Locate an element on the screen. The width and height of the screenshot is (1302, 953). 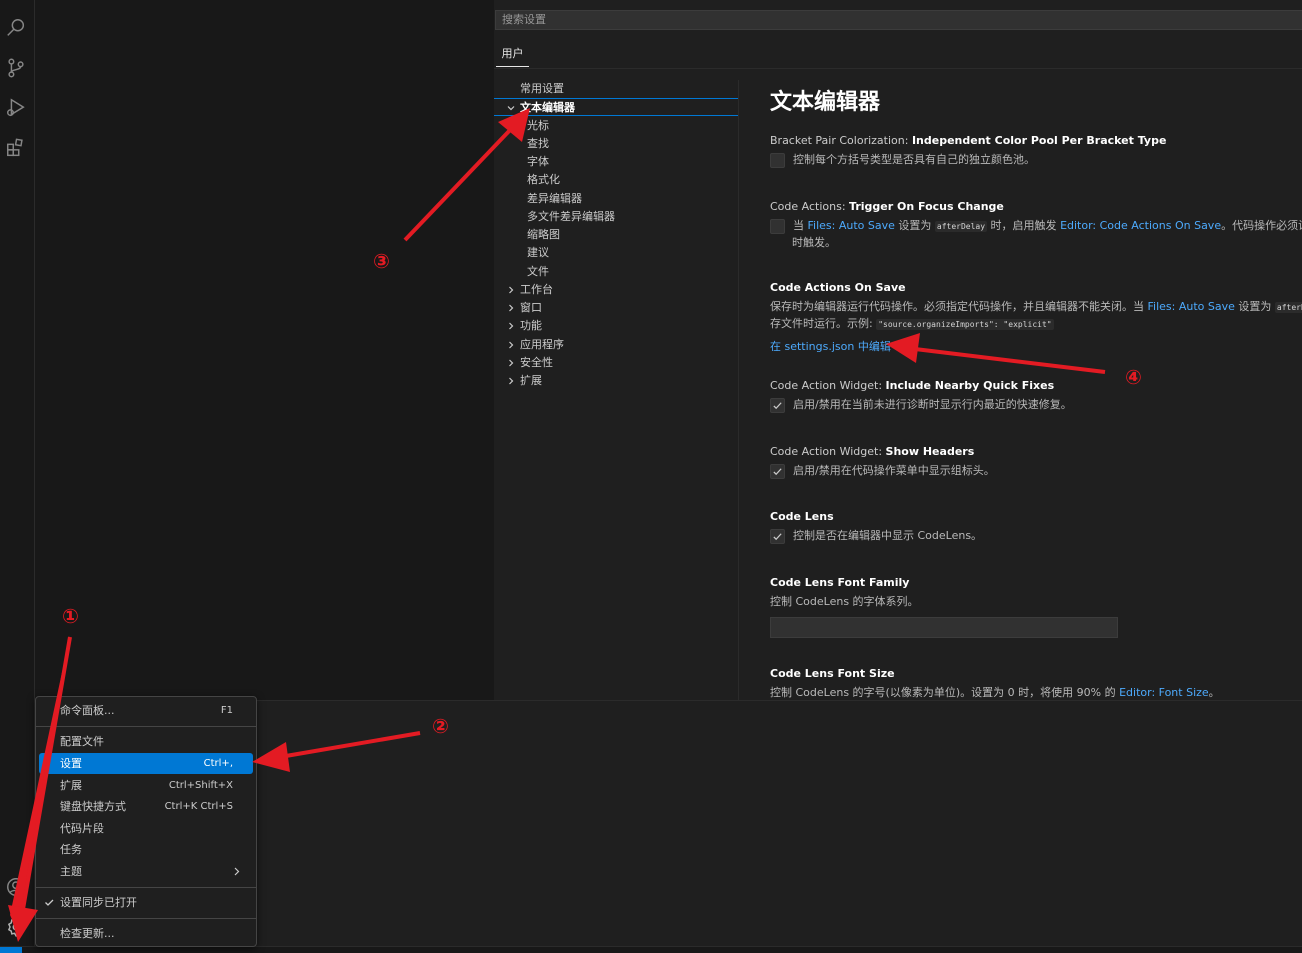
toc-item-label: 功能 is located at coordinates (531, 325).